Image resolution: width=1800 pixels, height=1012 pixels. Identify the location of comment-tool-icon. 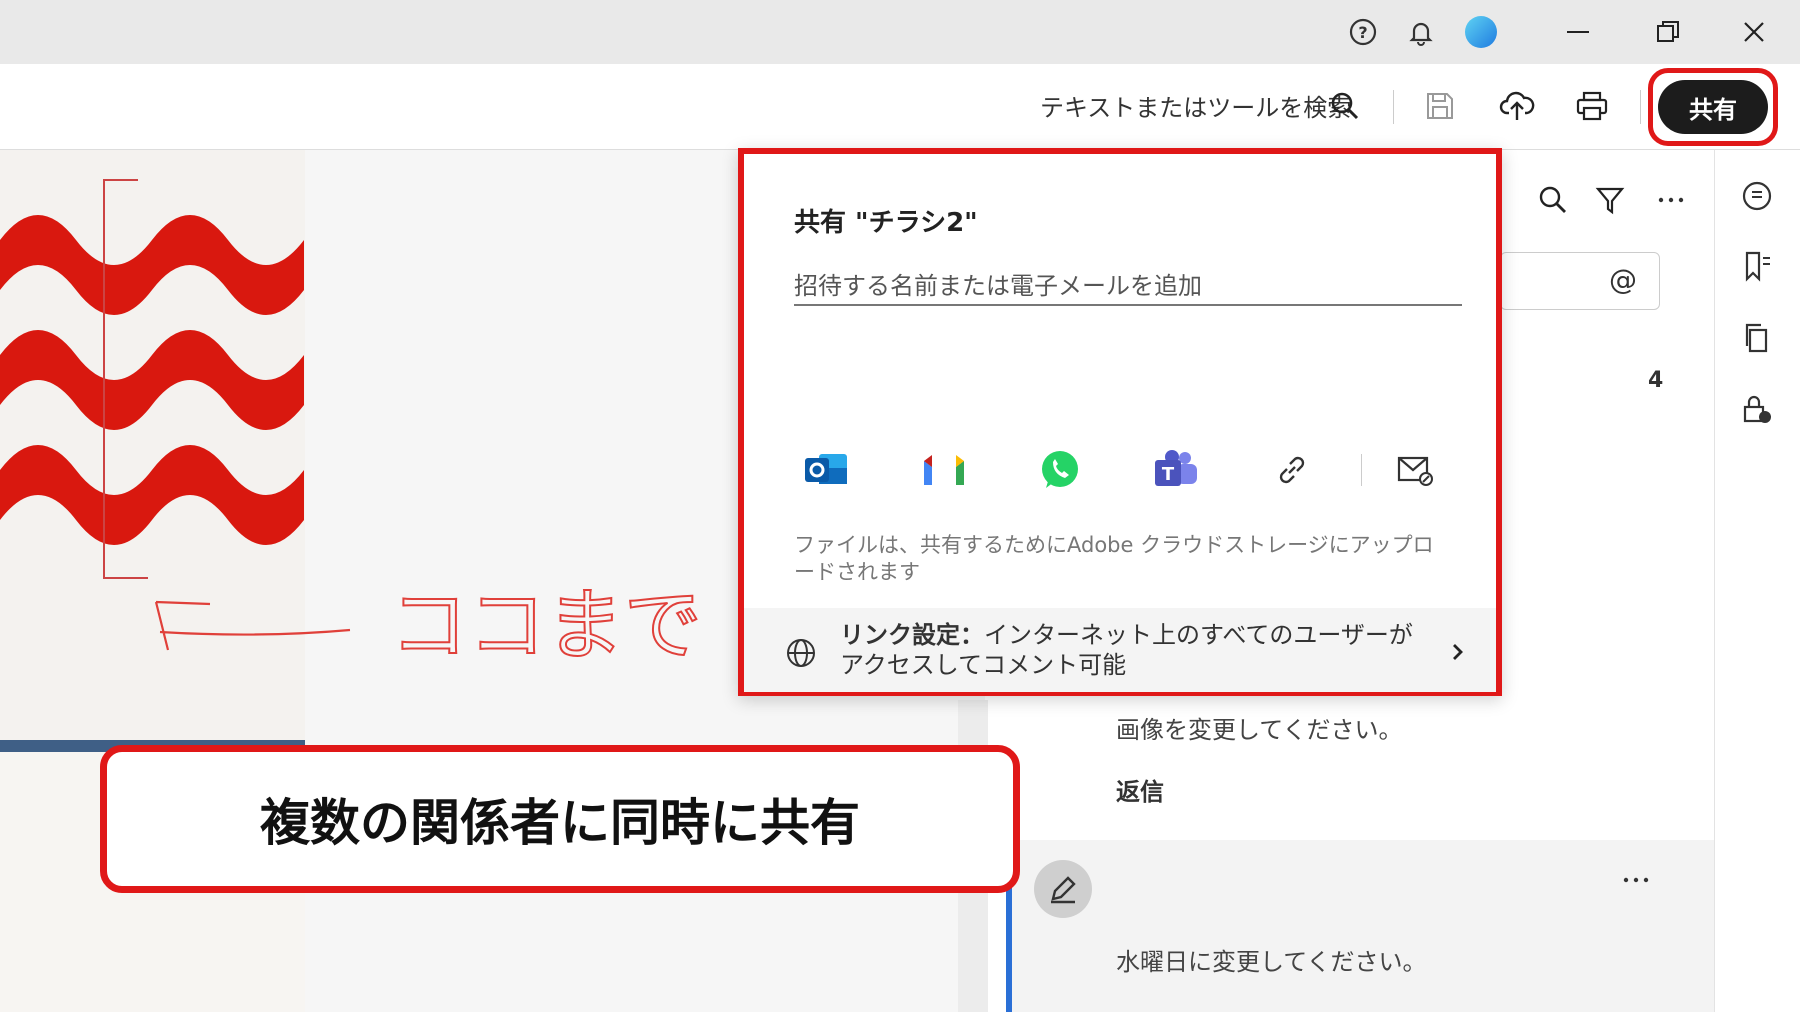
(1757, 196).